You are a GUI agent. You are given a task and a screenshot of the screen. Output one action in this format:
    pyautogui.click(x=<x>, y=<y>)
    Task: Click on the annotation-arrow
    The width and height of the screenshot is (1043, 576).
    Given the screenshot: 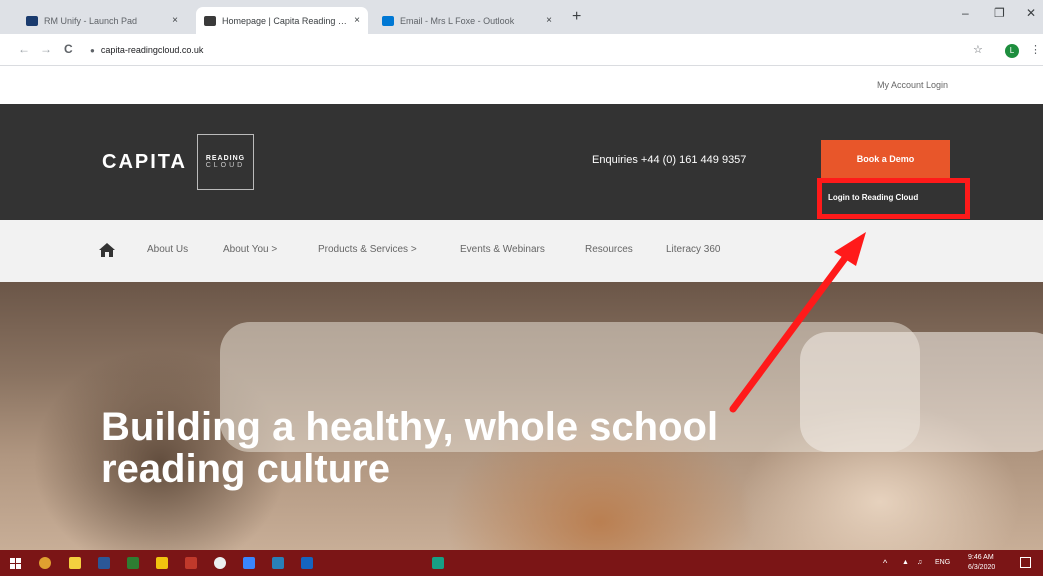 What is the action you would take?
    pyautogui.click(x=797, y=322)
    